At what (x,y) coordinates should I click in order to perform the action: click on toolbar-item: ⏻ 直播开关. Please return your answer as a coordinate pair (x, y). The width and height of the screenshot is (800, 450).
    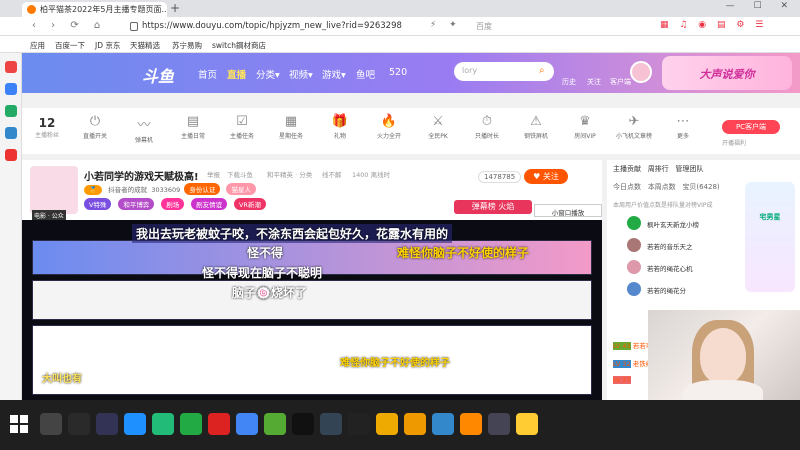
    Looking at the image, I should click on (95, 127).